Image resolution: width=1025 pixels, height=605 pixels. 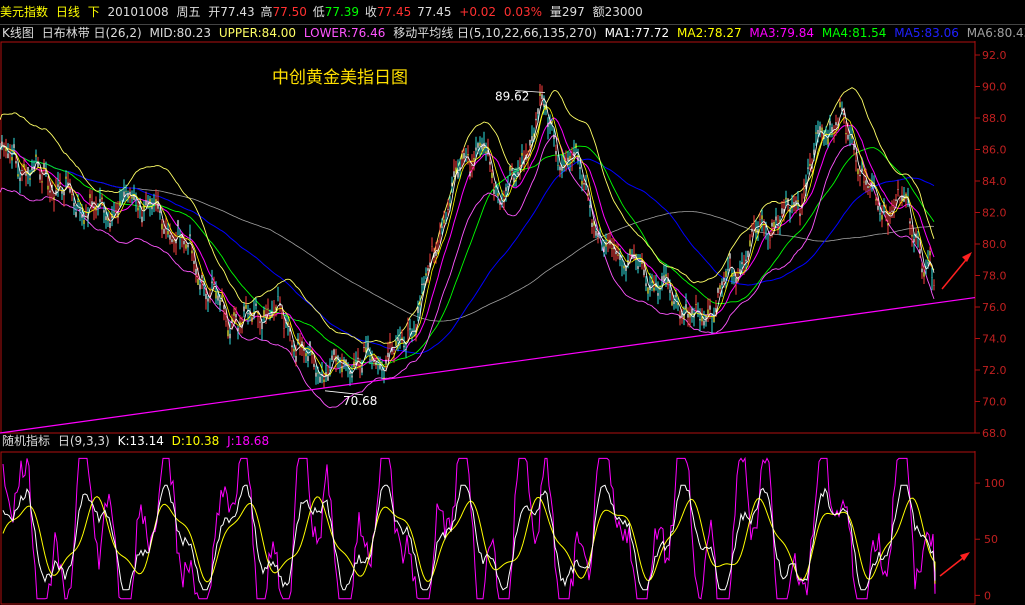 What do you see at coordinates (344, 33) in the screenshot?
I see `boll-lower: LOWER:76.46` at bounding box center [344, 33].